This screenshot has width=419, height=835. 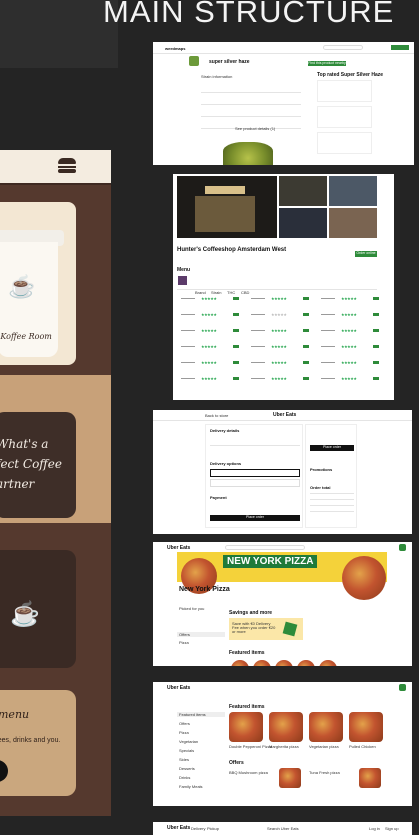 I want to click on store-name: New York Pizza, so click(x=204, y=589).